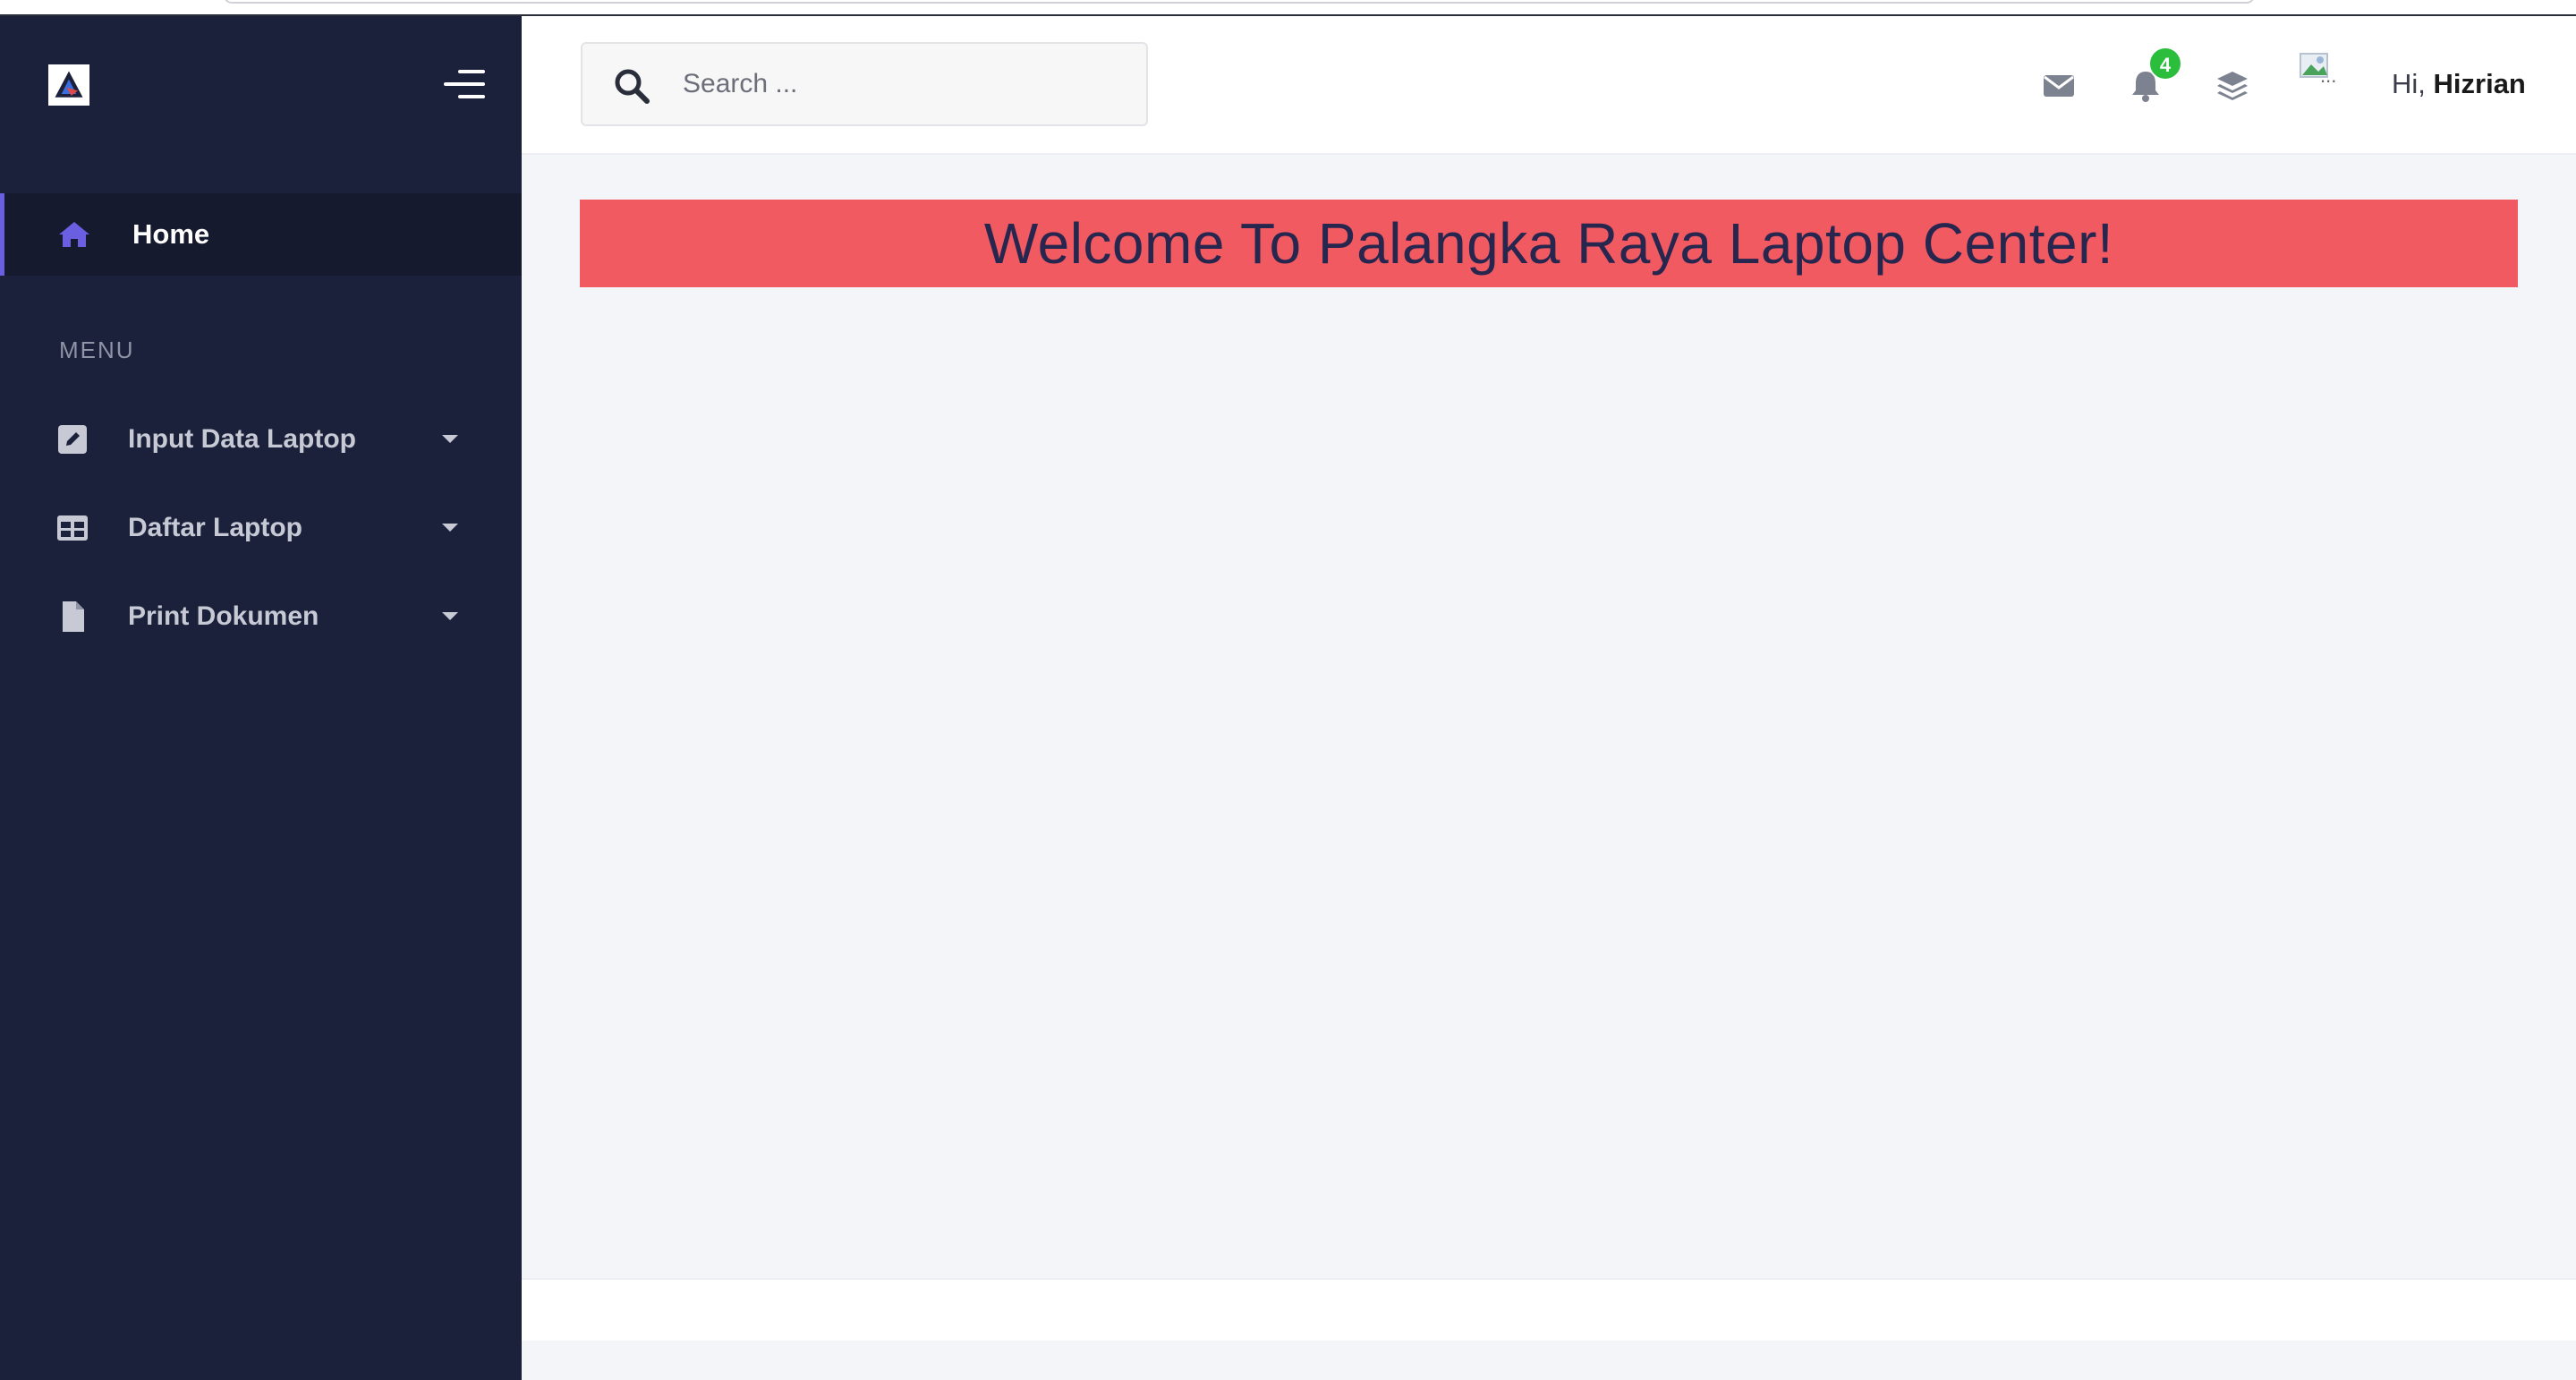 This screenshot has width=2576, height=1380. Describe the element at coordinates (73, 616) in the screenshot. I see `file-icon` at that location.